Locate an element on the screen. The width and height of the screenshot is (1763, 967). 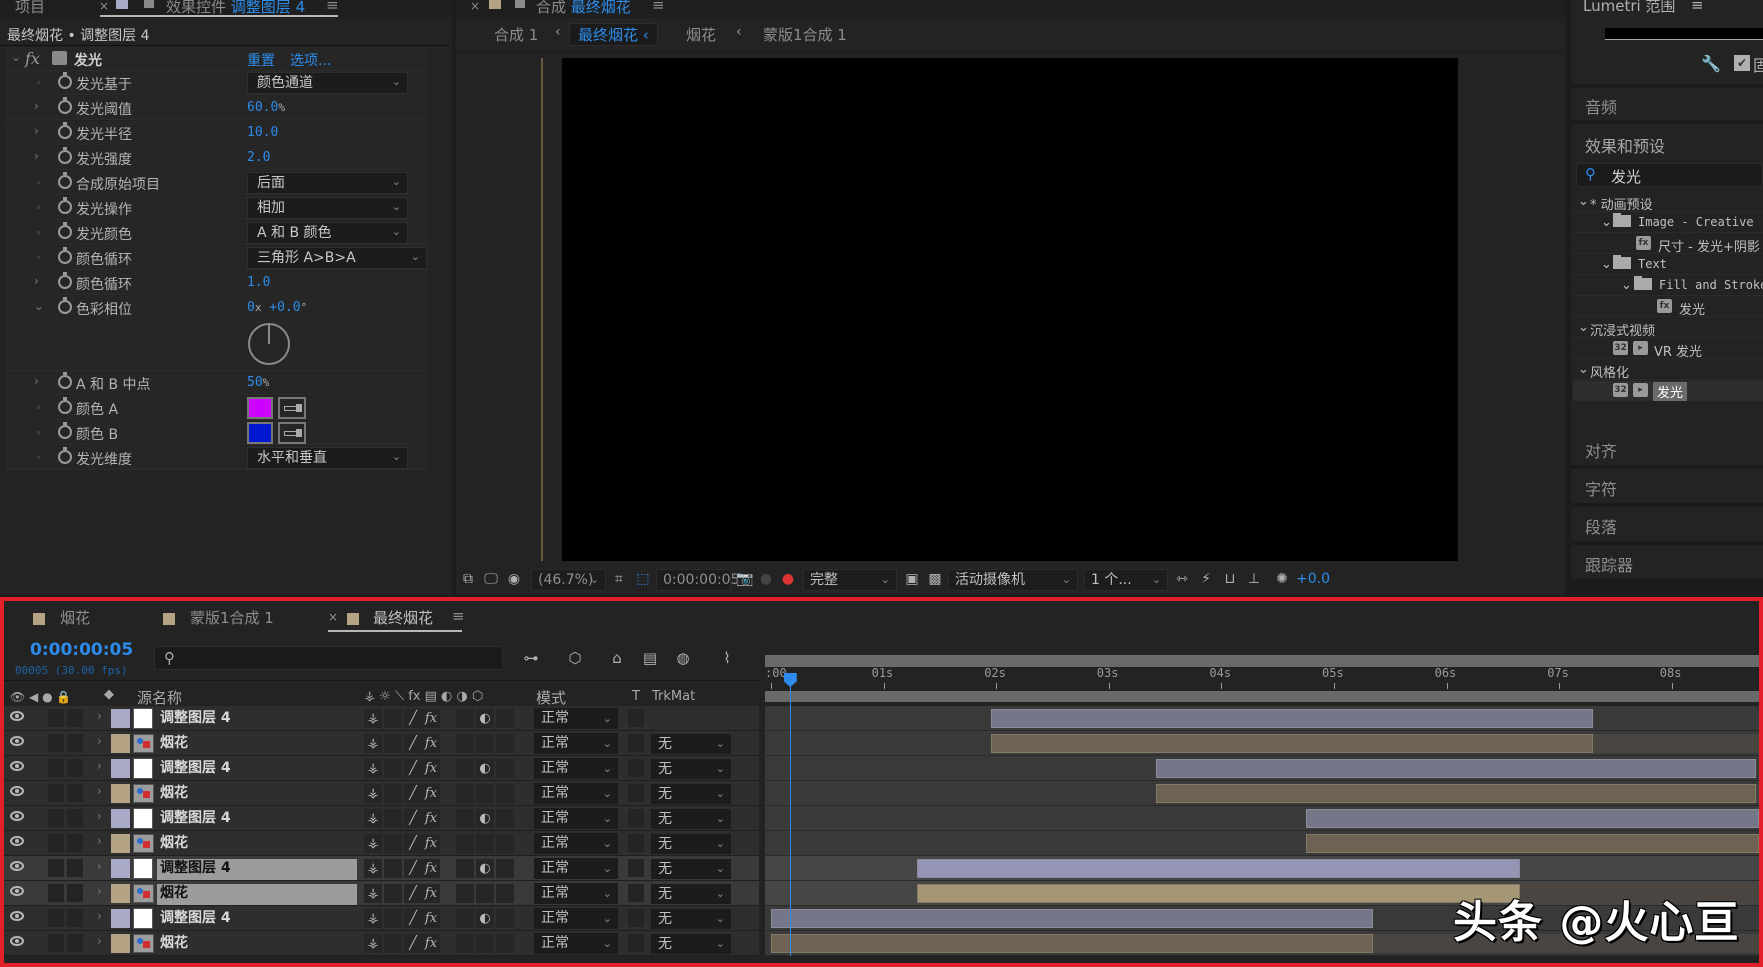
tab-composition: 合成 最终烟花 is located at coordinates (583, 8).